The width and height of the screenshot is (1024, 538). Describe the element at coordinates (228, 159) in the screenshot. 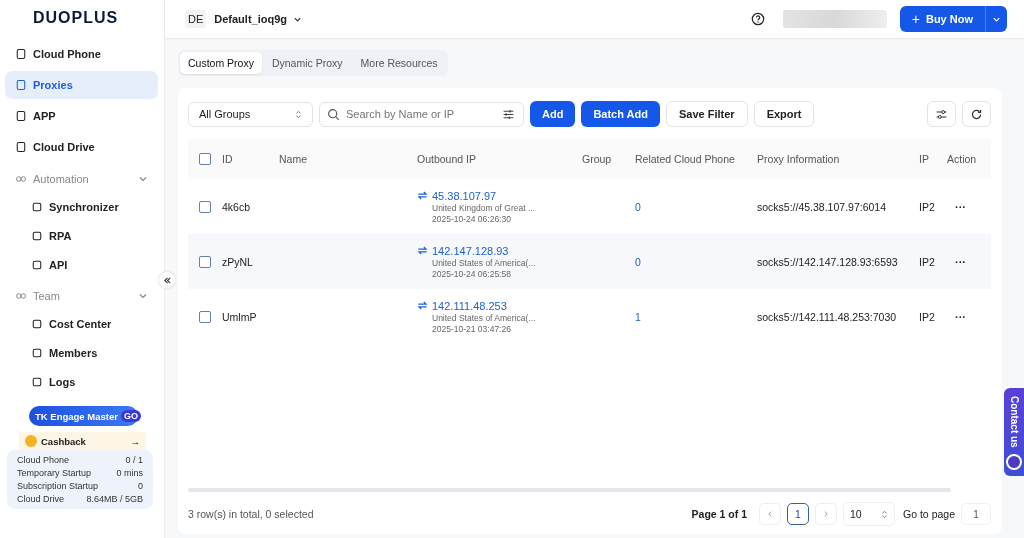

I see `column-header: ID` at that location.